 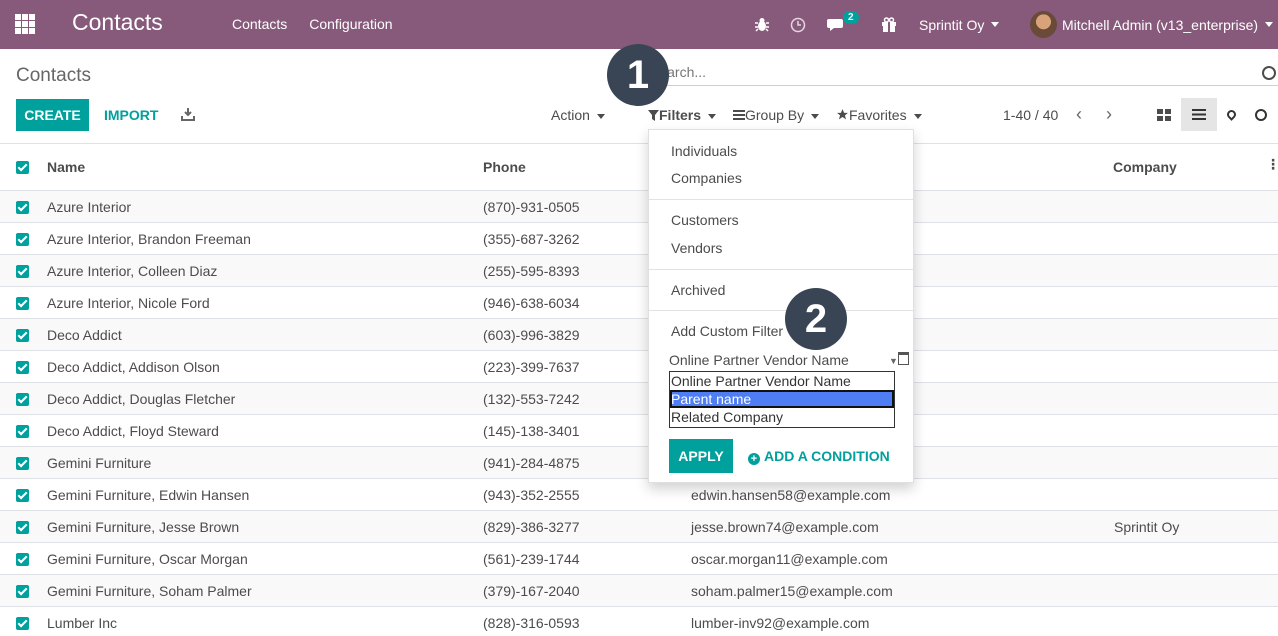 I want to click on column-header-phone: Phone, so click(x=504, y=167).